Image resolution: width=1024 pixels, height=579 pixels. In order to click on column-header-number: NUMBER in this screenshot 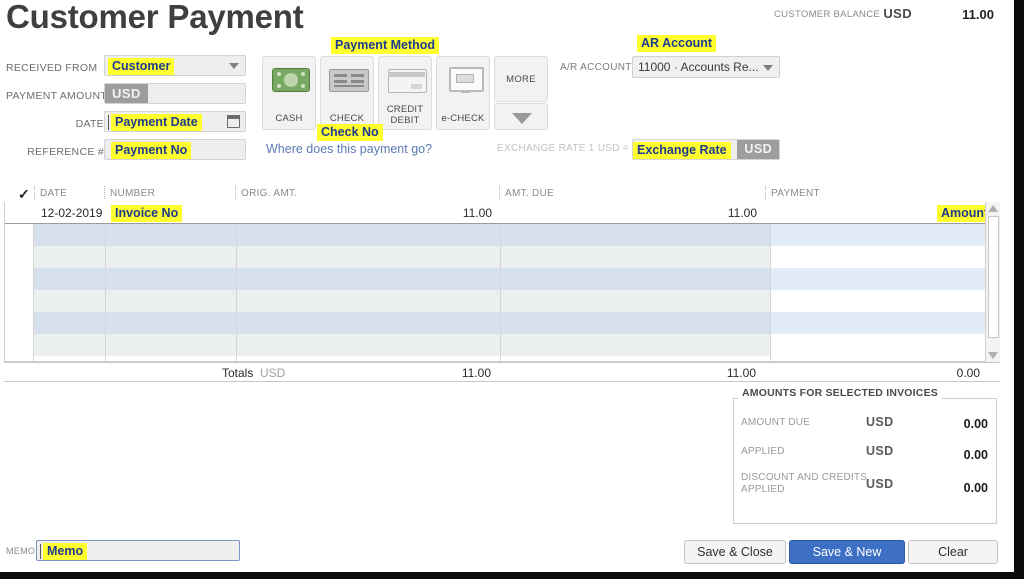, I will do `click(132, 193)`.